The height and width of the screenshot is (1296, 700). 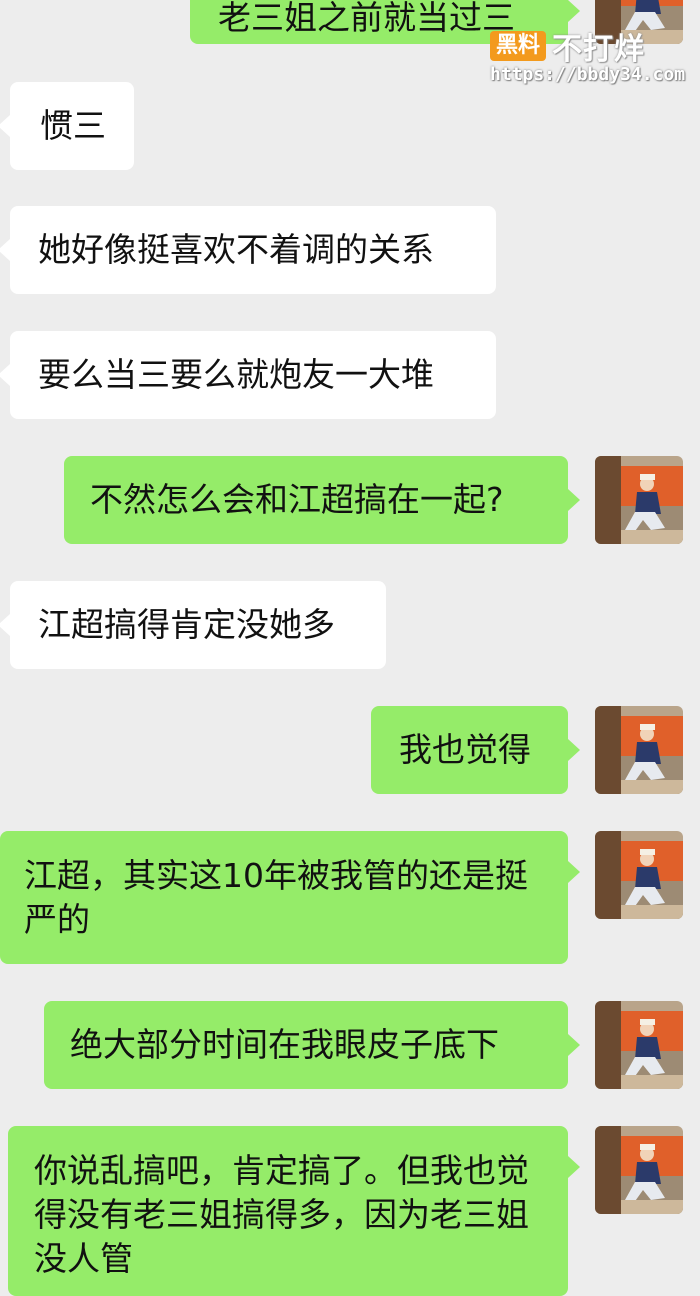 I want to click on outgoing-message-bubble: 我也觉得, so click(x=475, y=750).